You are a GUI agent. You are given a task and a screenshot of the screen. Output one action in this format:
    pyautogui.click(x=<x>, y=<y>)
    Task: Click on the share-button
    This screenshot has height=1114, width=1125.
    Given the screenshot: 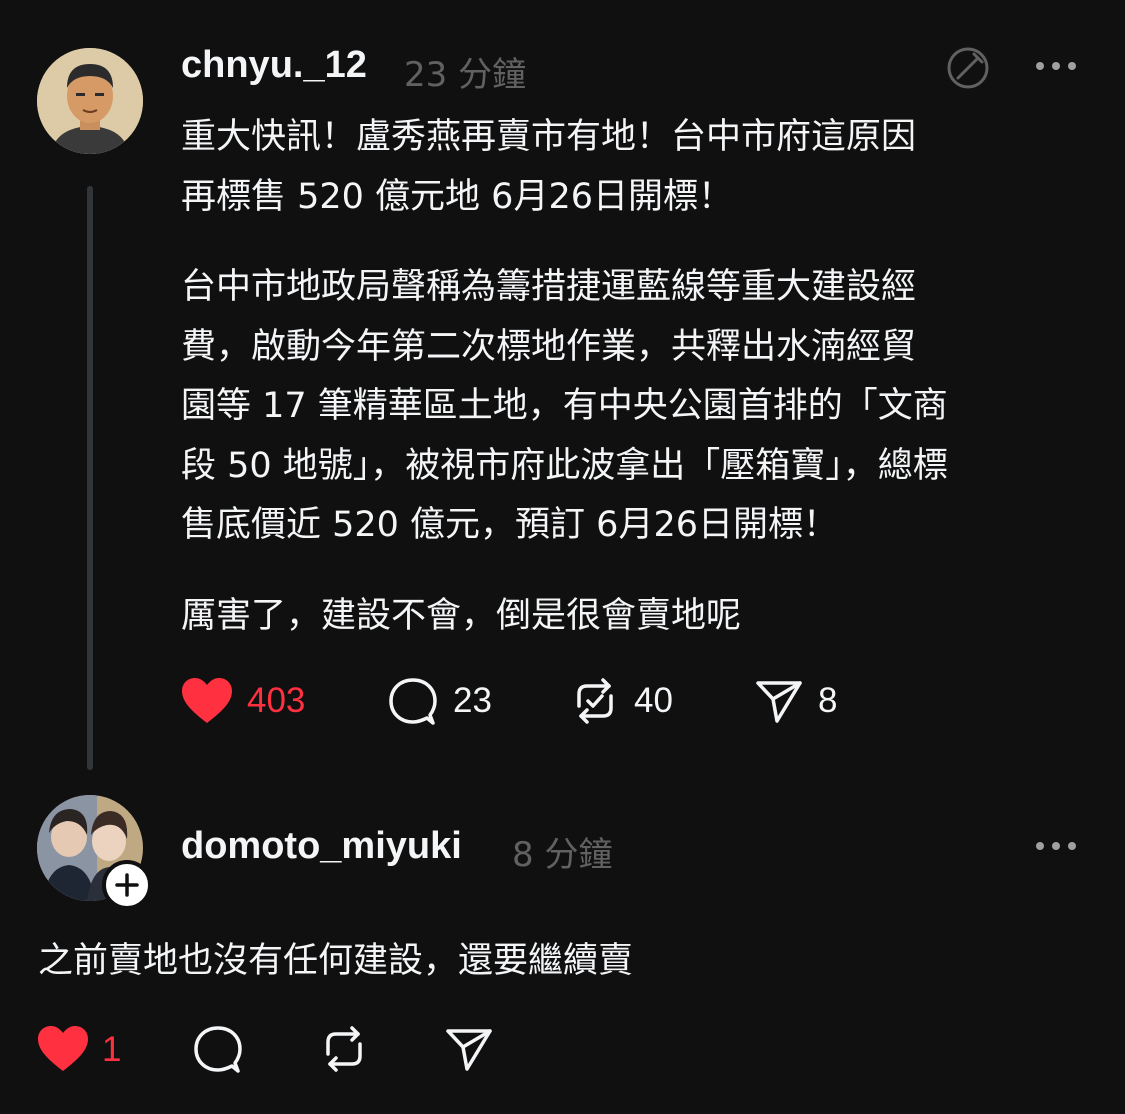 What is the action you would take?
    pyautogui.click(x=779, y=701)
    